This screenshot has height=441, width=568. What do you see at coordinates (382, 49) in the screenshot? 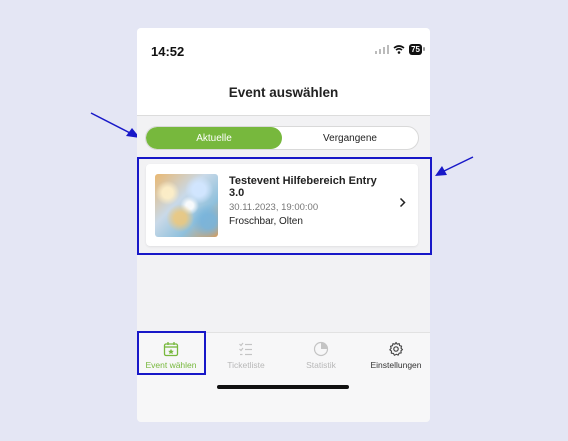
I see `cellular-signal-icon` at bounding box center [382, 49].